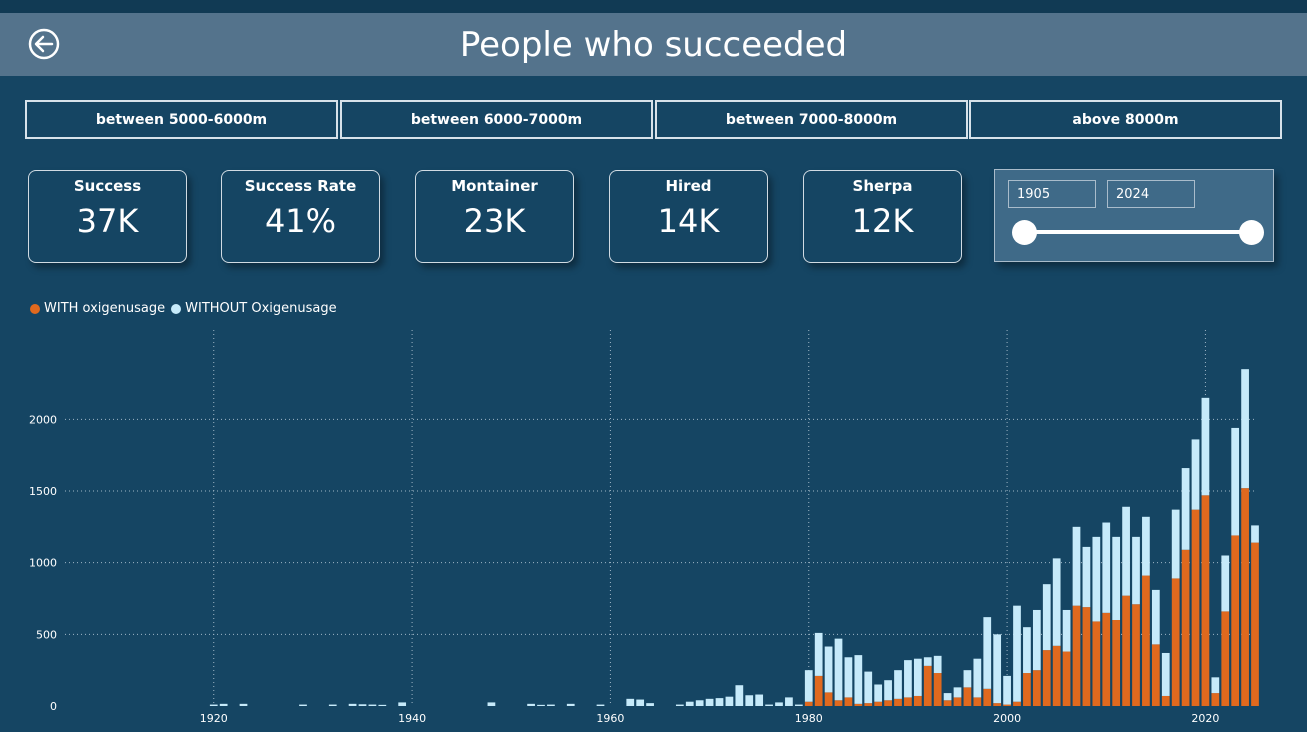 The image size is (1307, 732). I want to click on x-tick-label: 2000, so click(1007, 718).